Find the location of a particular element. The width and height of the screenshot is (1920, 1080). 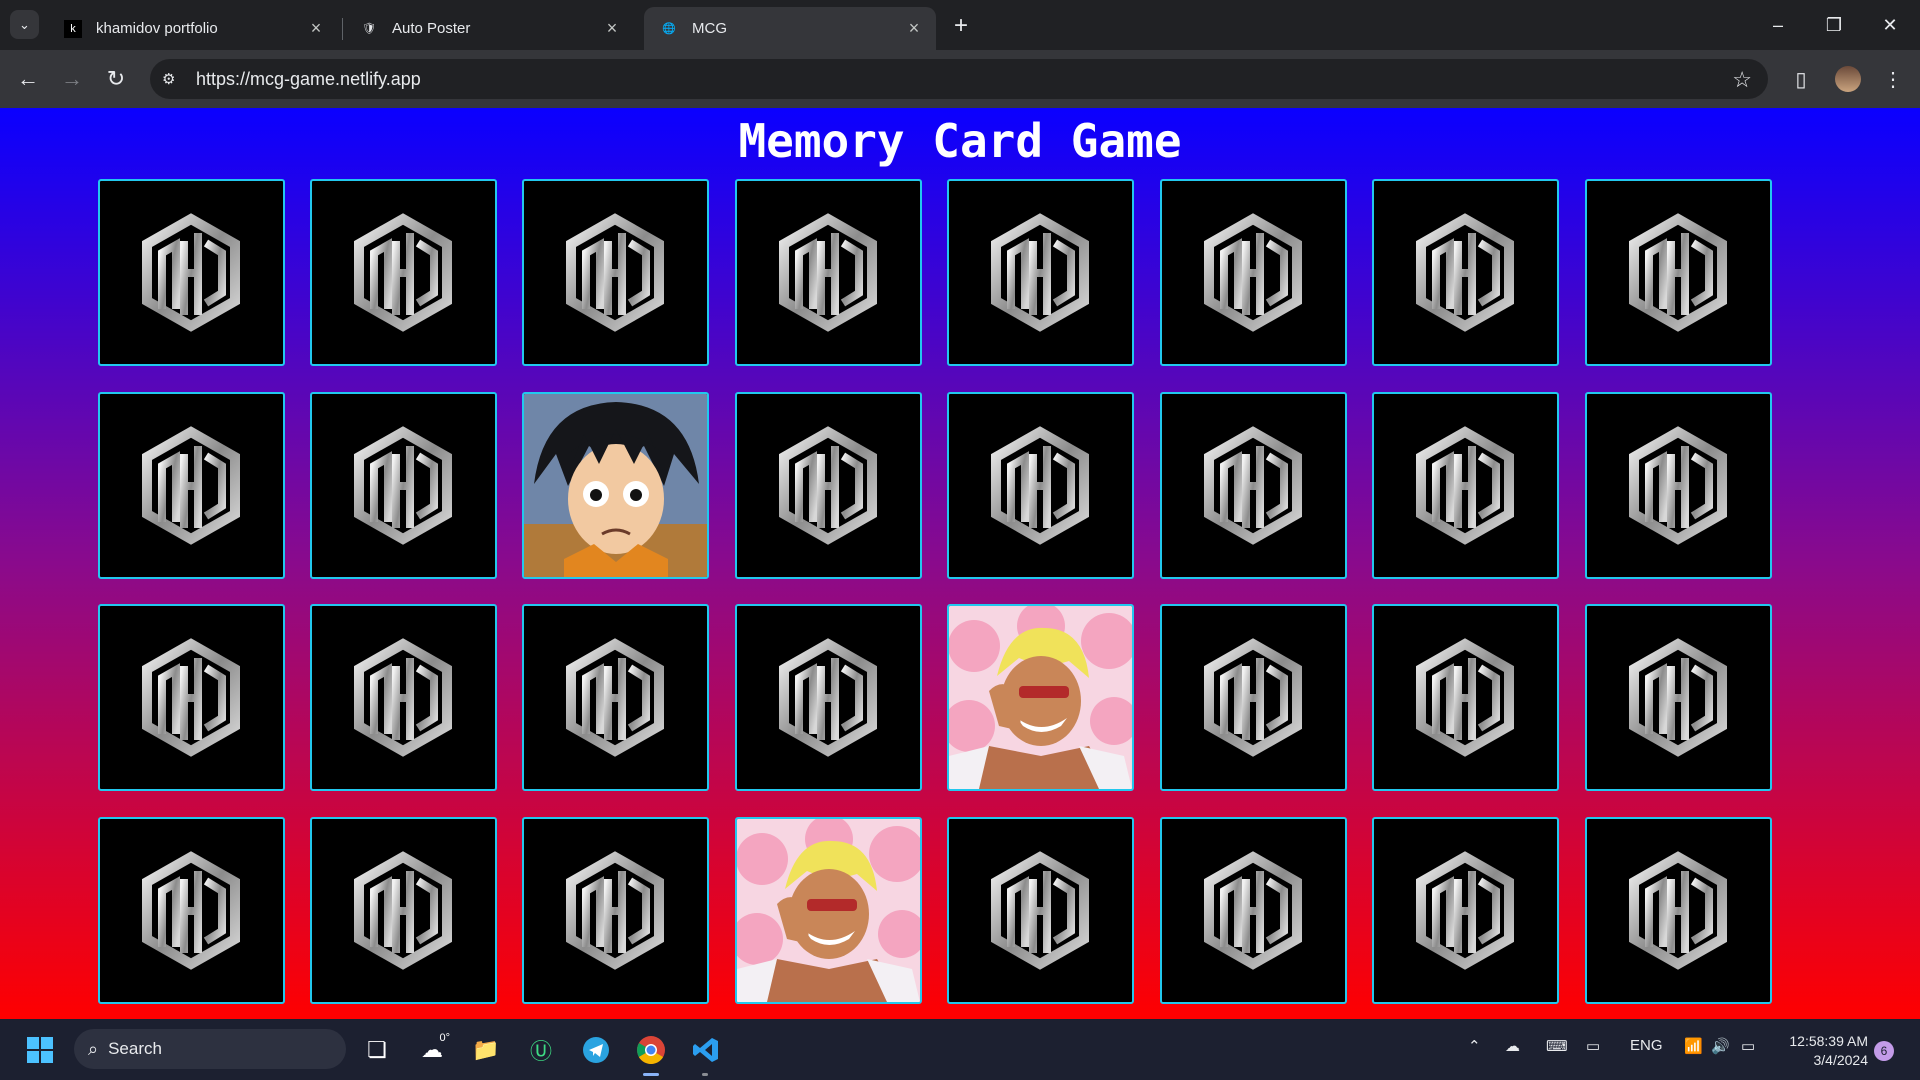

new-tab-button: + is located at coordinates (961, 26).